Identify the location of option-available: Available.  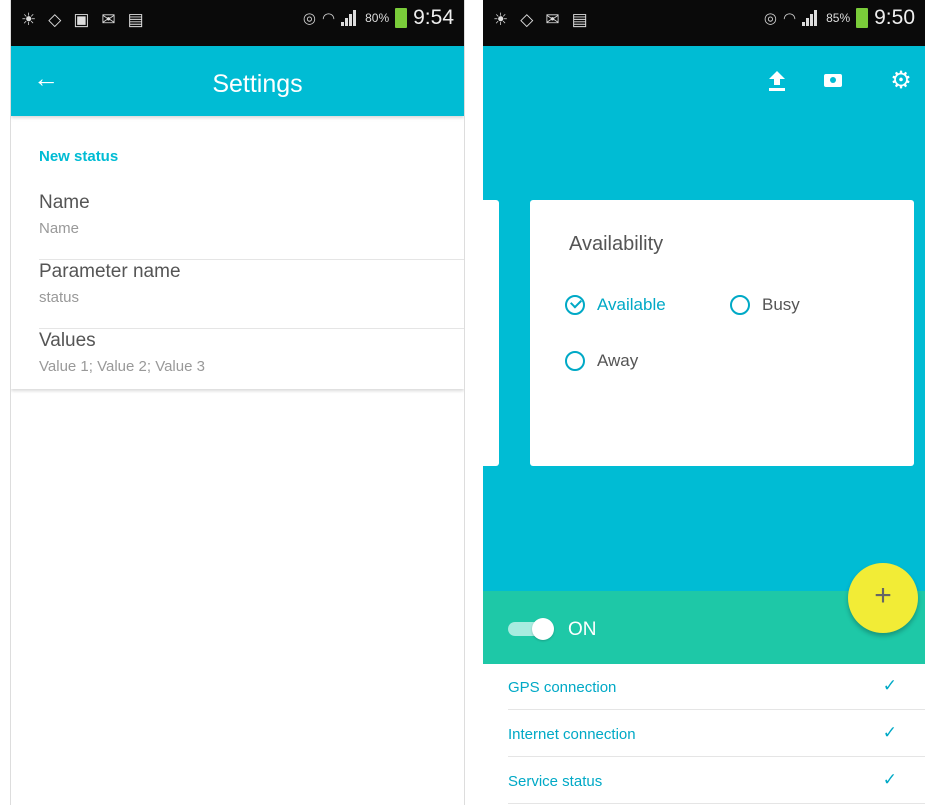
(615, 305).